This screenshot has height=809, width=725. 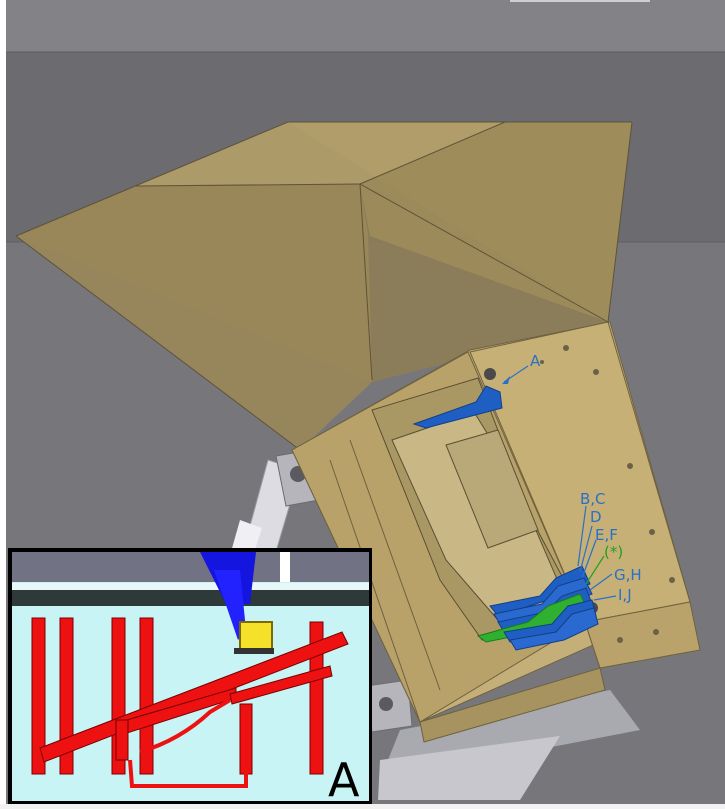 What do you see at coordinates (596, 517) in the screenshot?
I see `label-d: D` at bounding box center [596, 517].